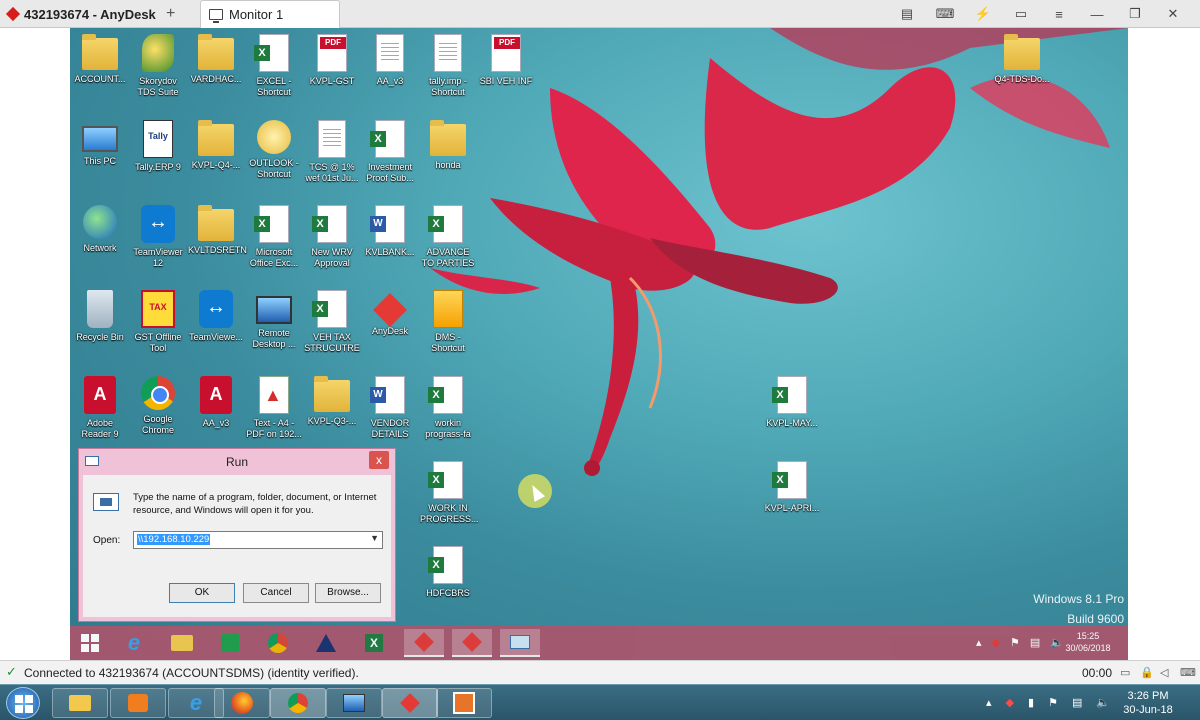 The width and height of the screenshot is (1200, 720). I want to click on desktop-icon: workin prograss-fa, so click(448, 408).